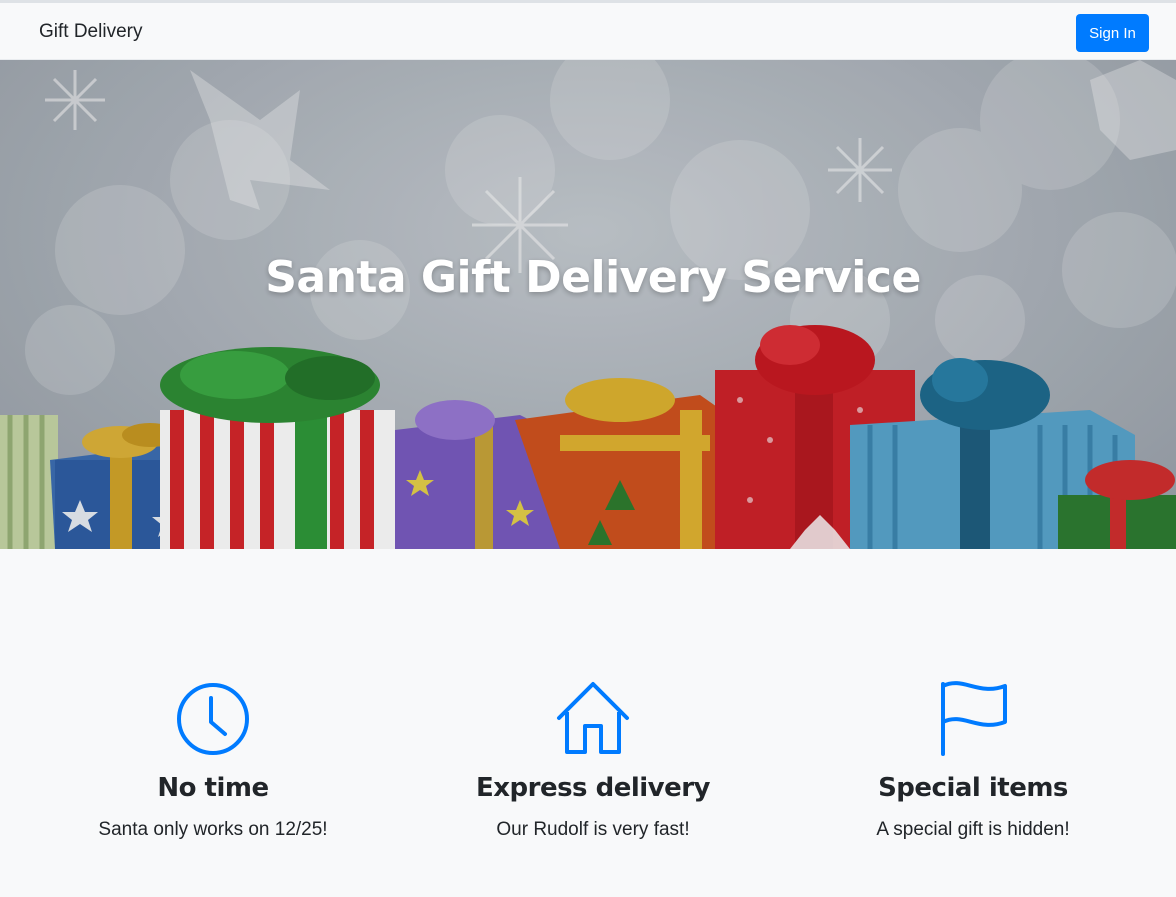 The image size is (1176, 897). What do you see at coordinates (593, 277) in the screenshot?
I see `hero-title: Santa Gift Delivery Service` at bounding box center [593, 277].